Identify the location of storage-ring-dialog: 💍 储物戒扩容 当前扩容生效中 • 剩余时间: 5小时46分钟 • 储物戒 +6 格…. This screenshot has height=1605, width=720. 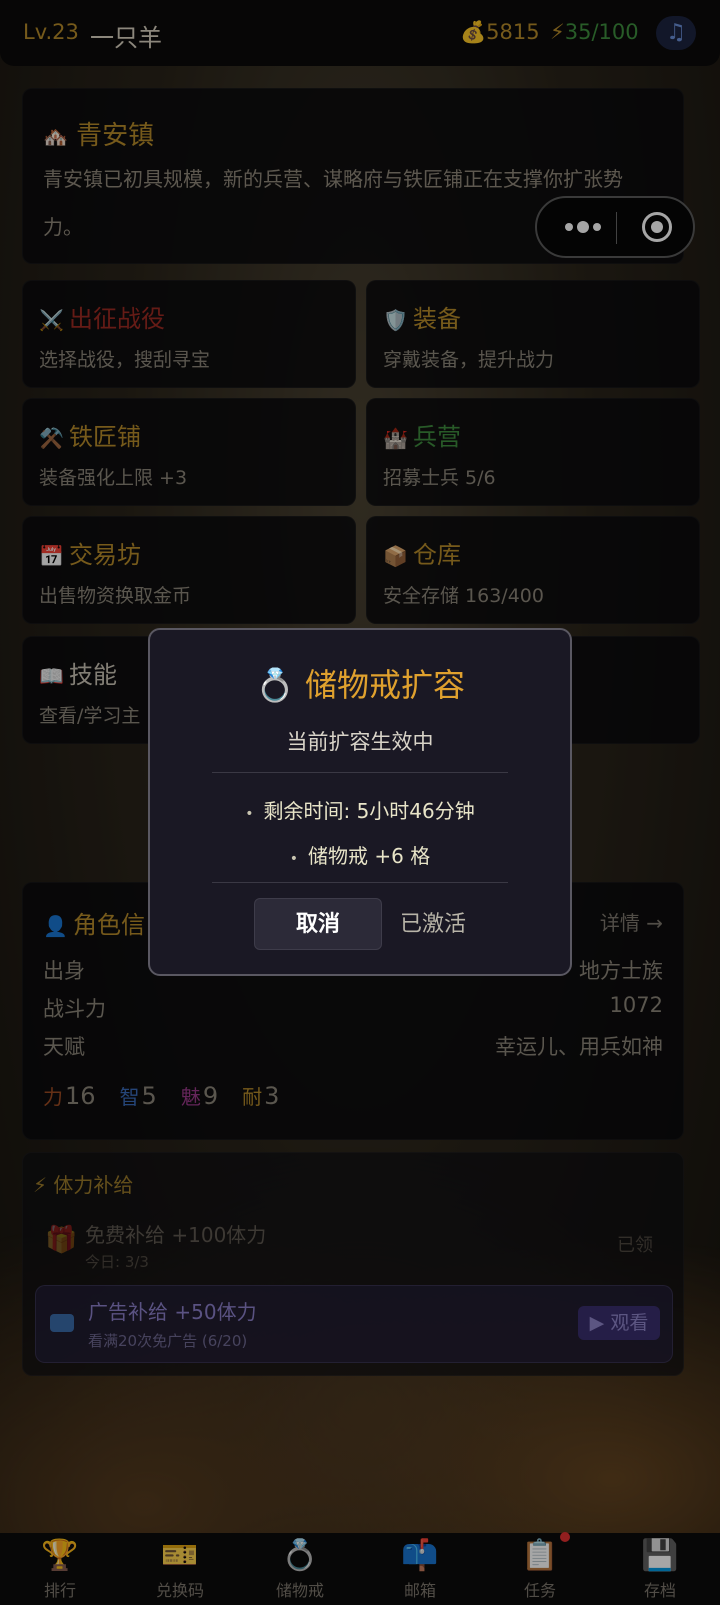
(360, 802).